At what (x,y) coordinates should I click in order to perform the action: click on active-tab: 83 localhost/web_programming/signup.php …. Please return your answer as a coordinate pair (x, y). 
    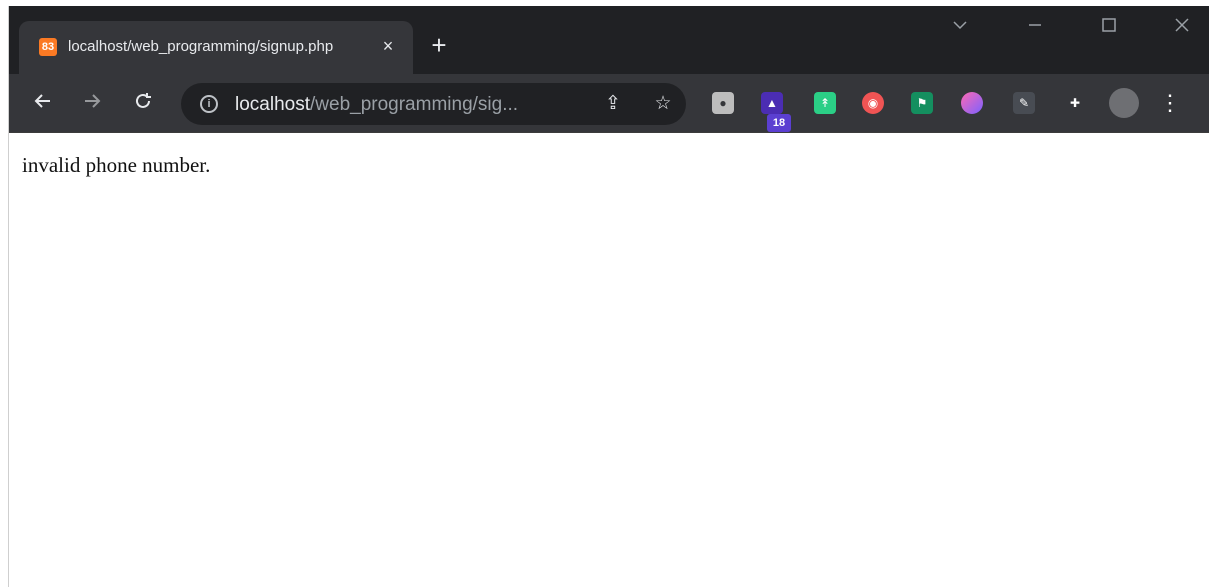
    Looking at the image, I should click on (216, 47).